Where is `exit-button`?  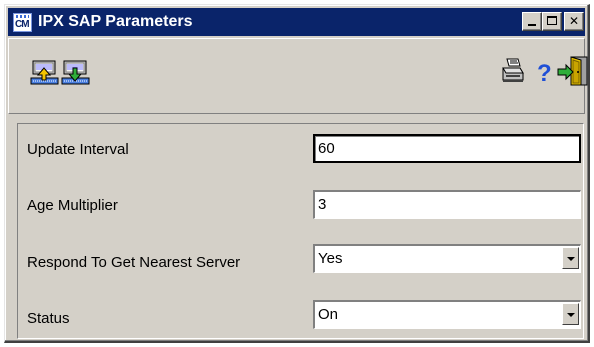
exit-button is located at coordinates (572, 70).